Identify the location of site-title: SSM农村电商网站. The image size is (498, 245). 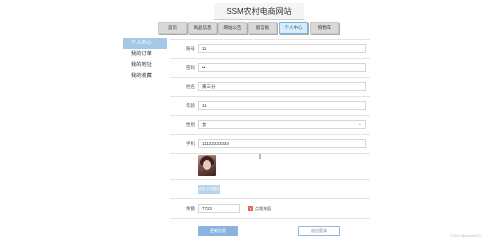
(259, 11).